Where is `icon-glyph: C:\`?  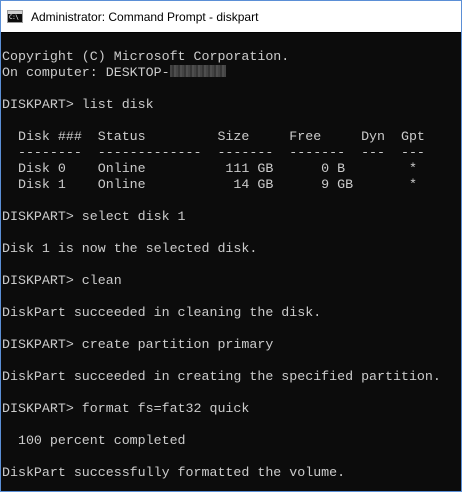 icon-glyph: C:\ is located at coordinates (14, 17).